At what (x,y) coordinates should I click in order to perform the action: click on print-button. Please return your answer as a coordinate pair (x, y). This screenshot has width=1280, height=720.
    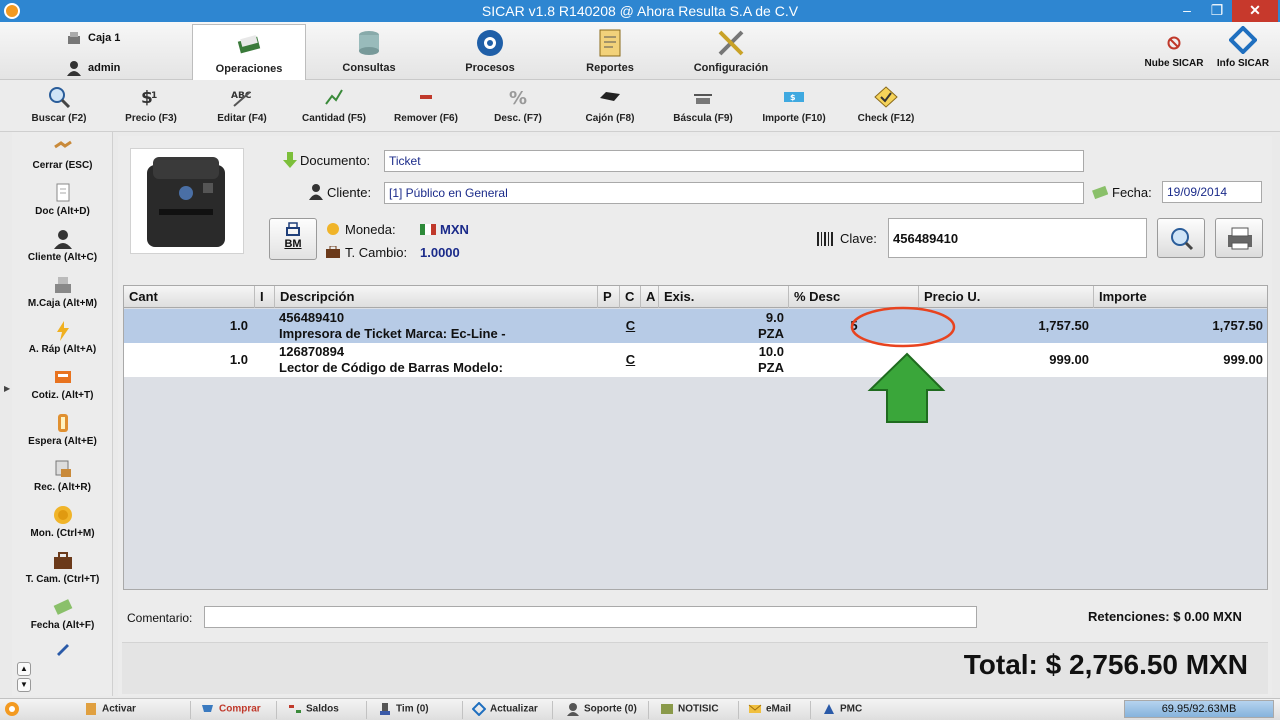
    Looking at the image, I should click on (1239, 238).